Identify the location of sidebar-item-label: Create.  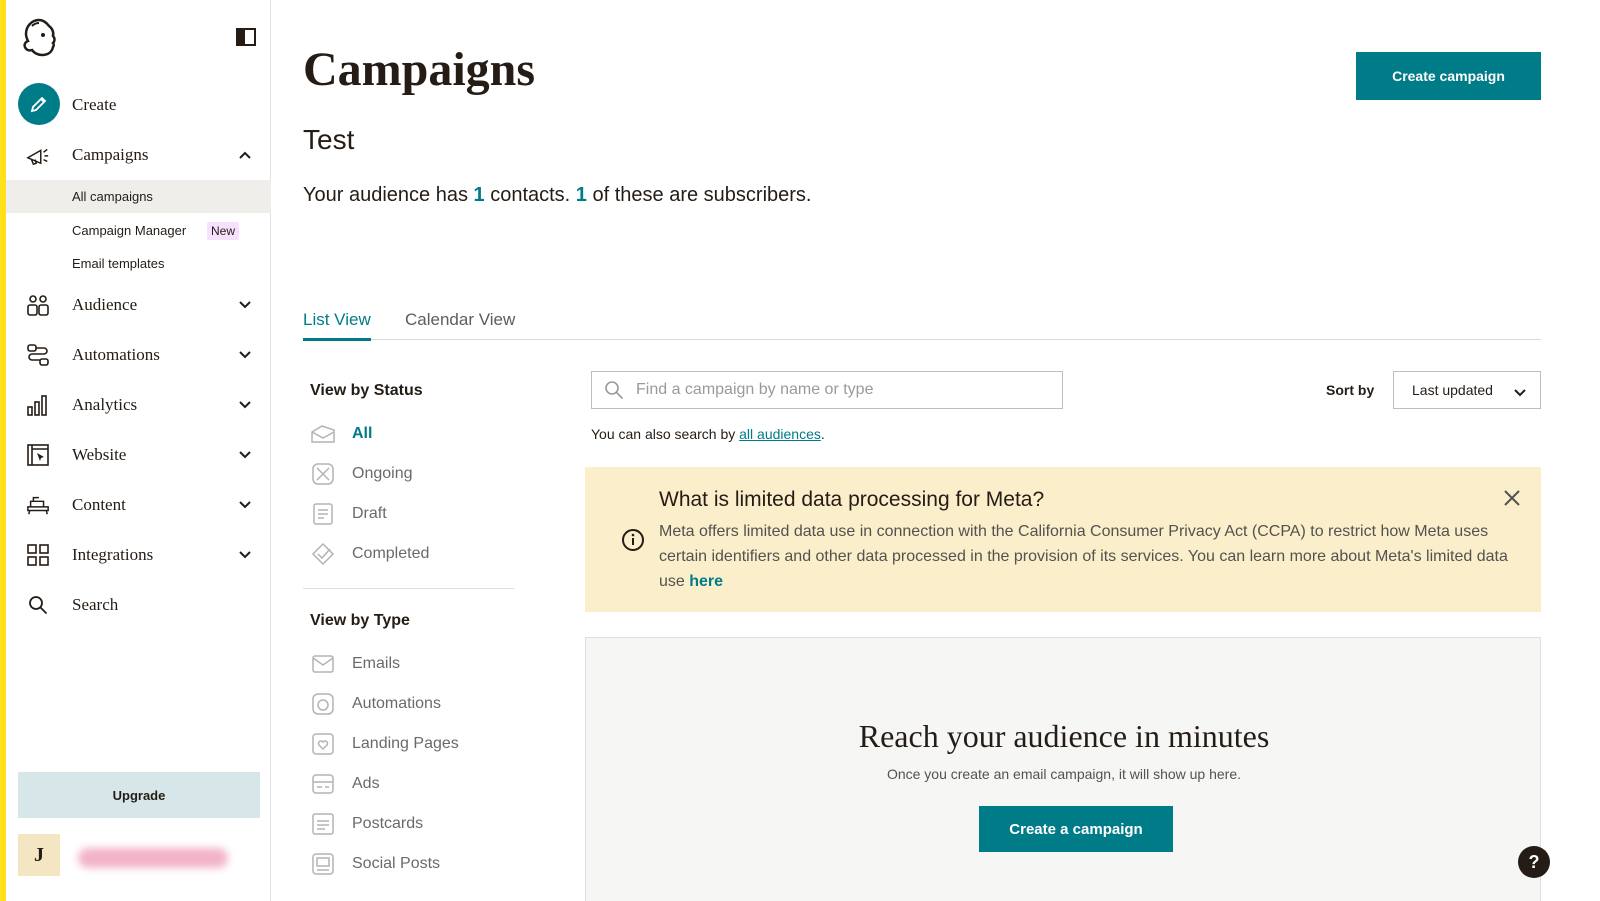
(94, 104).